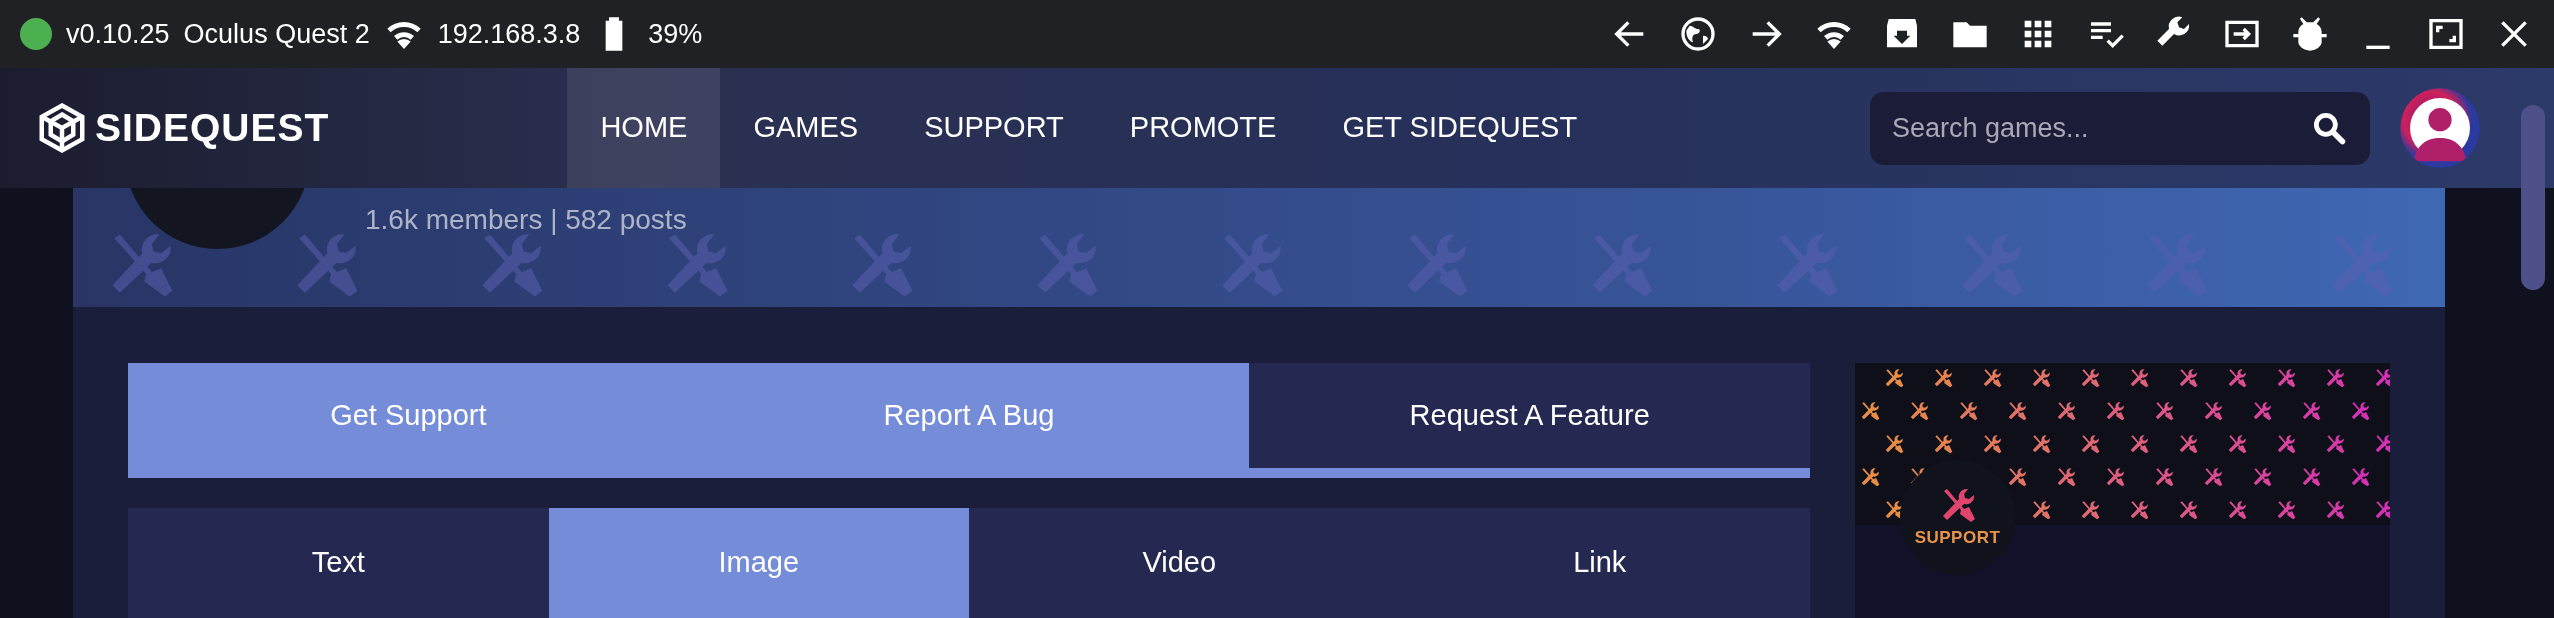 The image size is (2554, 618). What do you see at coordinates (675, 34) in the screenshot?
I see `battery-percent: 39%` at bounding box center [675, 34].